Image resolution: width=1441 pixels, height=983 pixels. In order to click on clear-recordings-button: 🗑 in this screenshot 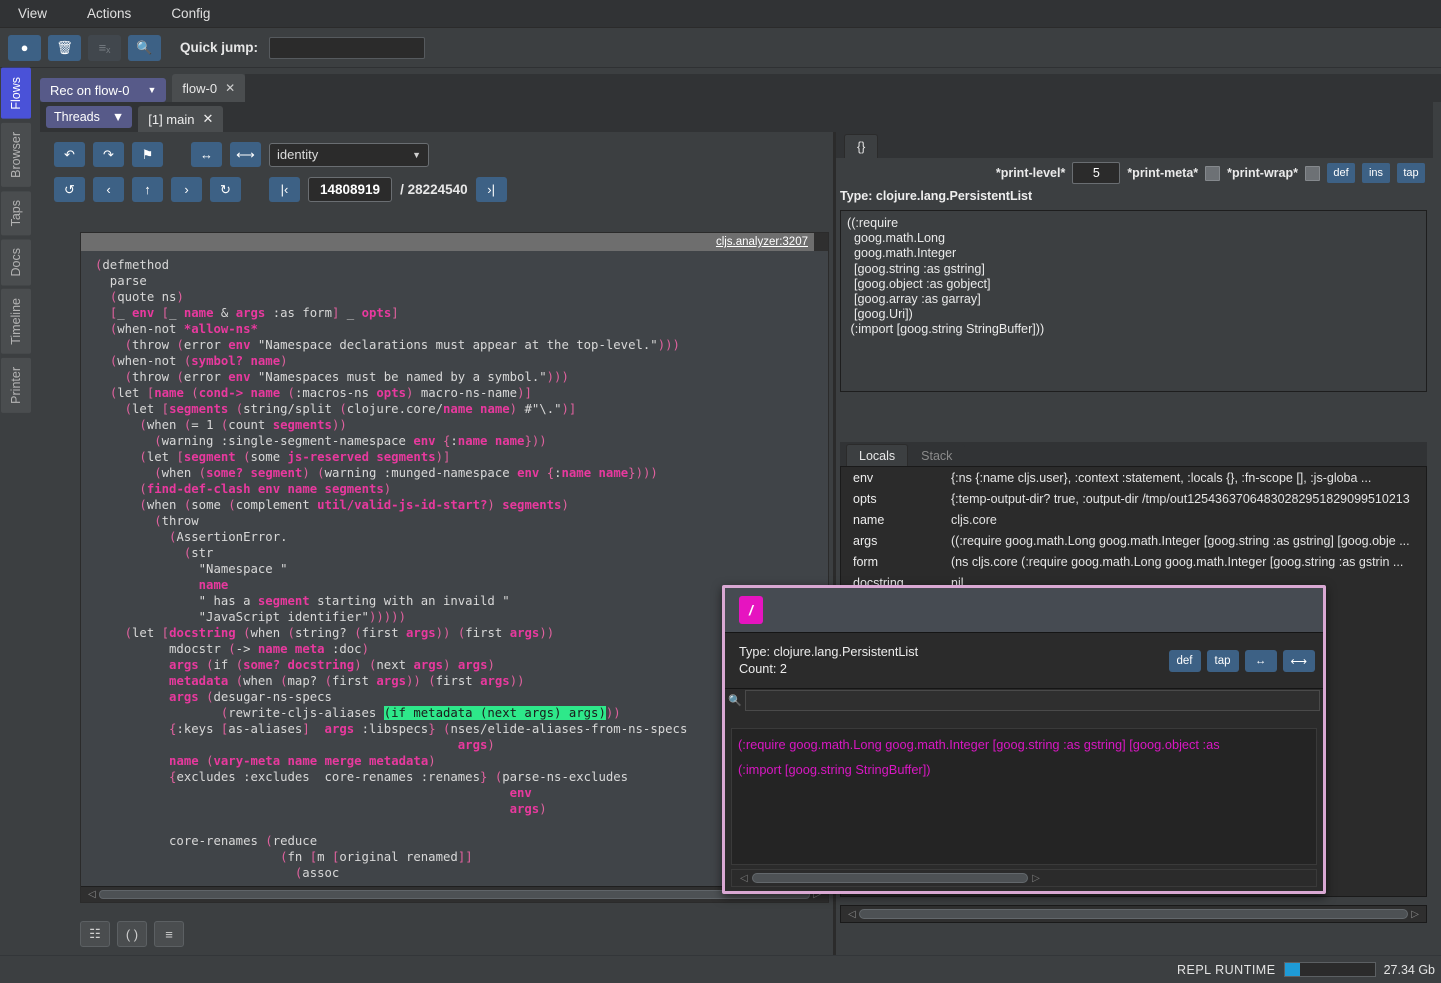, I will do `click(64, 47)`.